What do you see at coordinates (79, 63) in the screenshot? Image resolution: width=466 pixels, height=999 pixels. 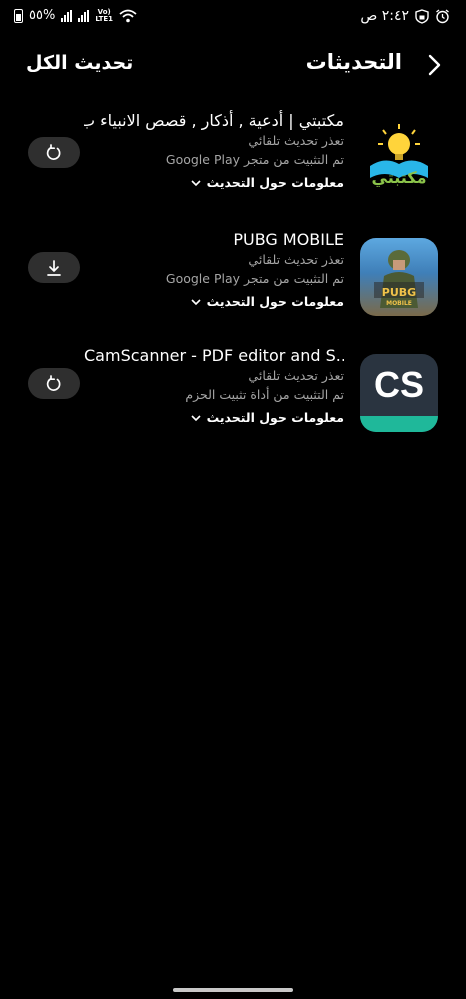 I see `update-all-button: تحديث الكل` at bounding box center [79, 63].